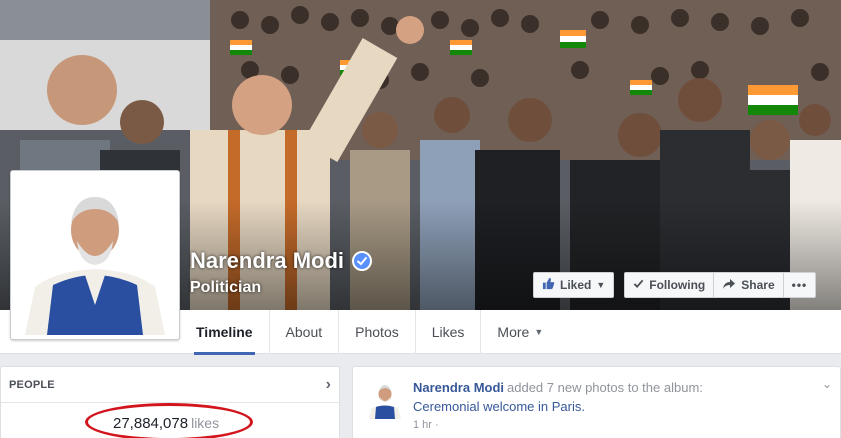  What do you see at coordinates (539, 332) in the screenshot?
I see `caret-down-icon: ▼` at bounding box center [539, 332].